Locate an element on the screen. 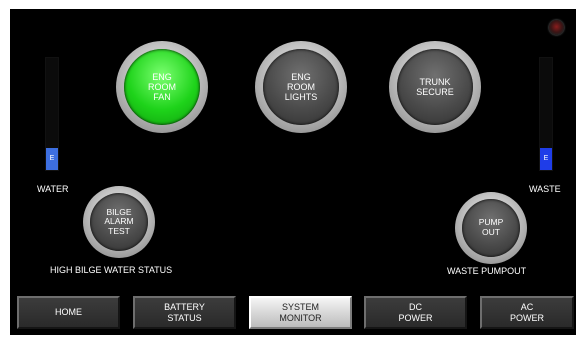 This screenshot has width=584, height=343. water-empty-marker: E is located at coordinates (52, 159).